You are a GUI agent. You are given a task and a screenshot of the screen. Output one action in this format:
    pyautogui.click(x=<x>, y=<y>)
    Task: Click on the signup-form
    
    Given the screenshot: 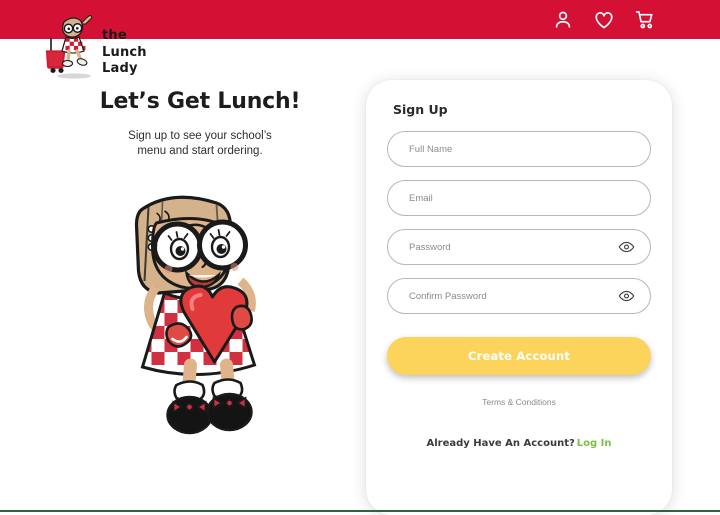 What is the action you would take?
    pyautogui.click(x=519, y=229)
    